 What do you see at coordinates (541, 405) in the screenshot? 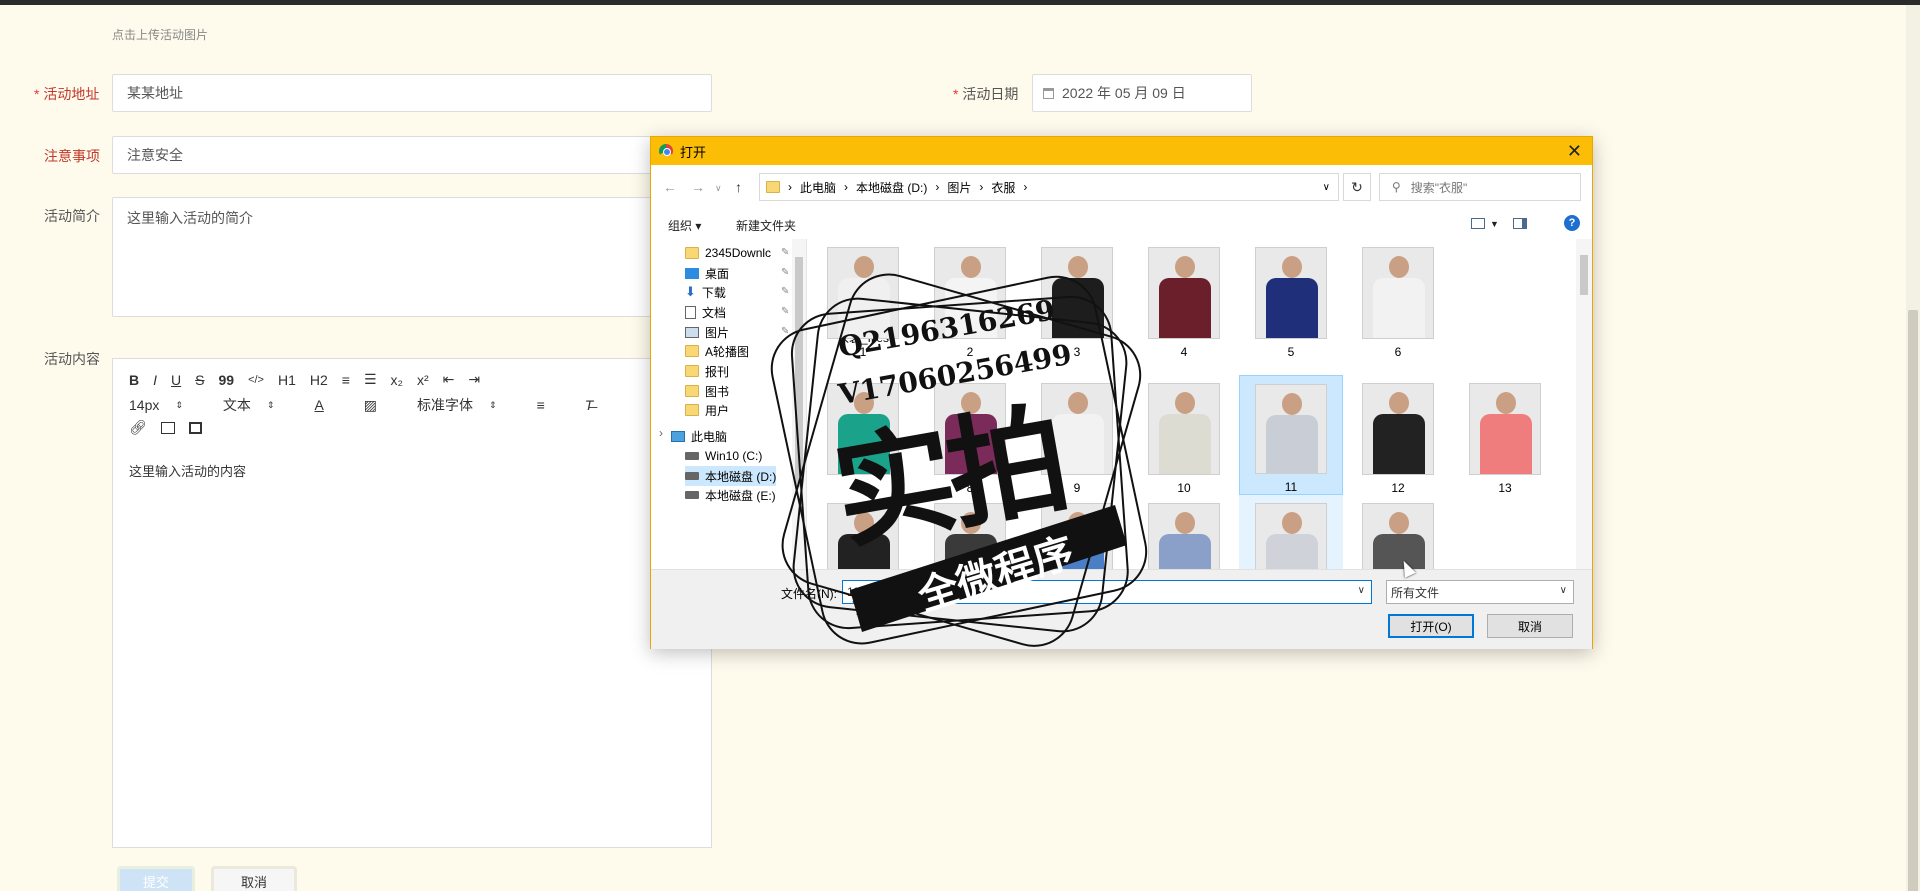
I see `align-icon: ≡` at bounding box center [541, 405].